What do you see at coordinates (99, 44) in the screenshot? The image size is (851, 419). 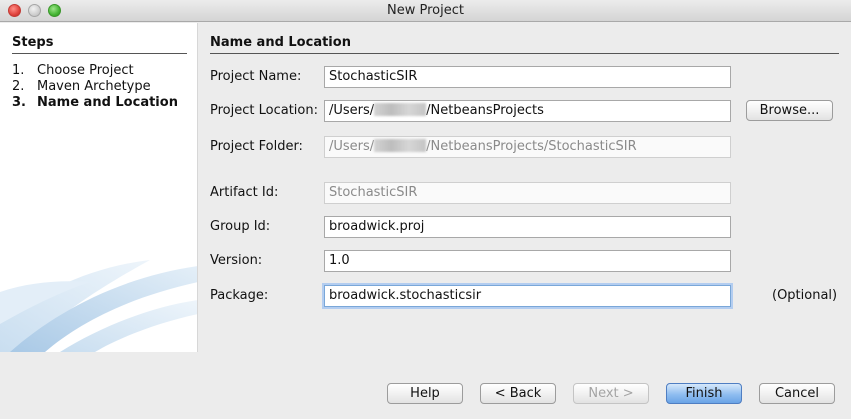 I see `steps-heading: Steps` at bounding box center [99, 44].